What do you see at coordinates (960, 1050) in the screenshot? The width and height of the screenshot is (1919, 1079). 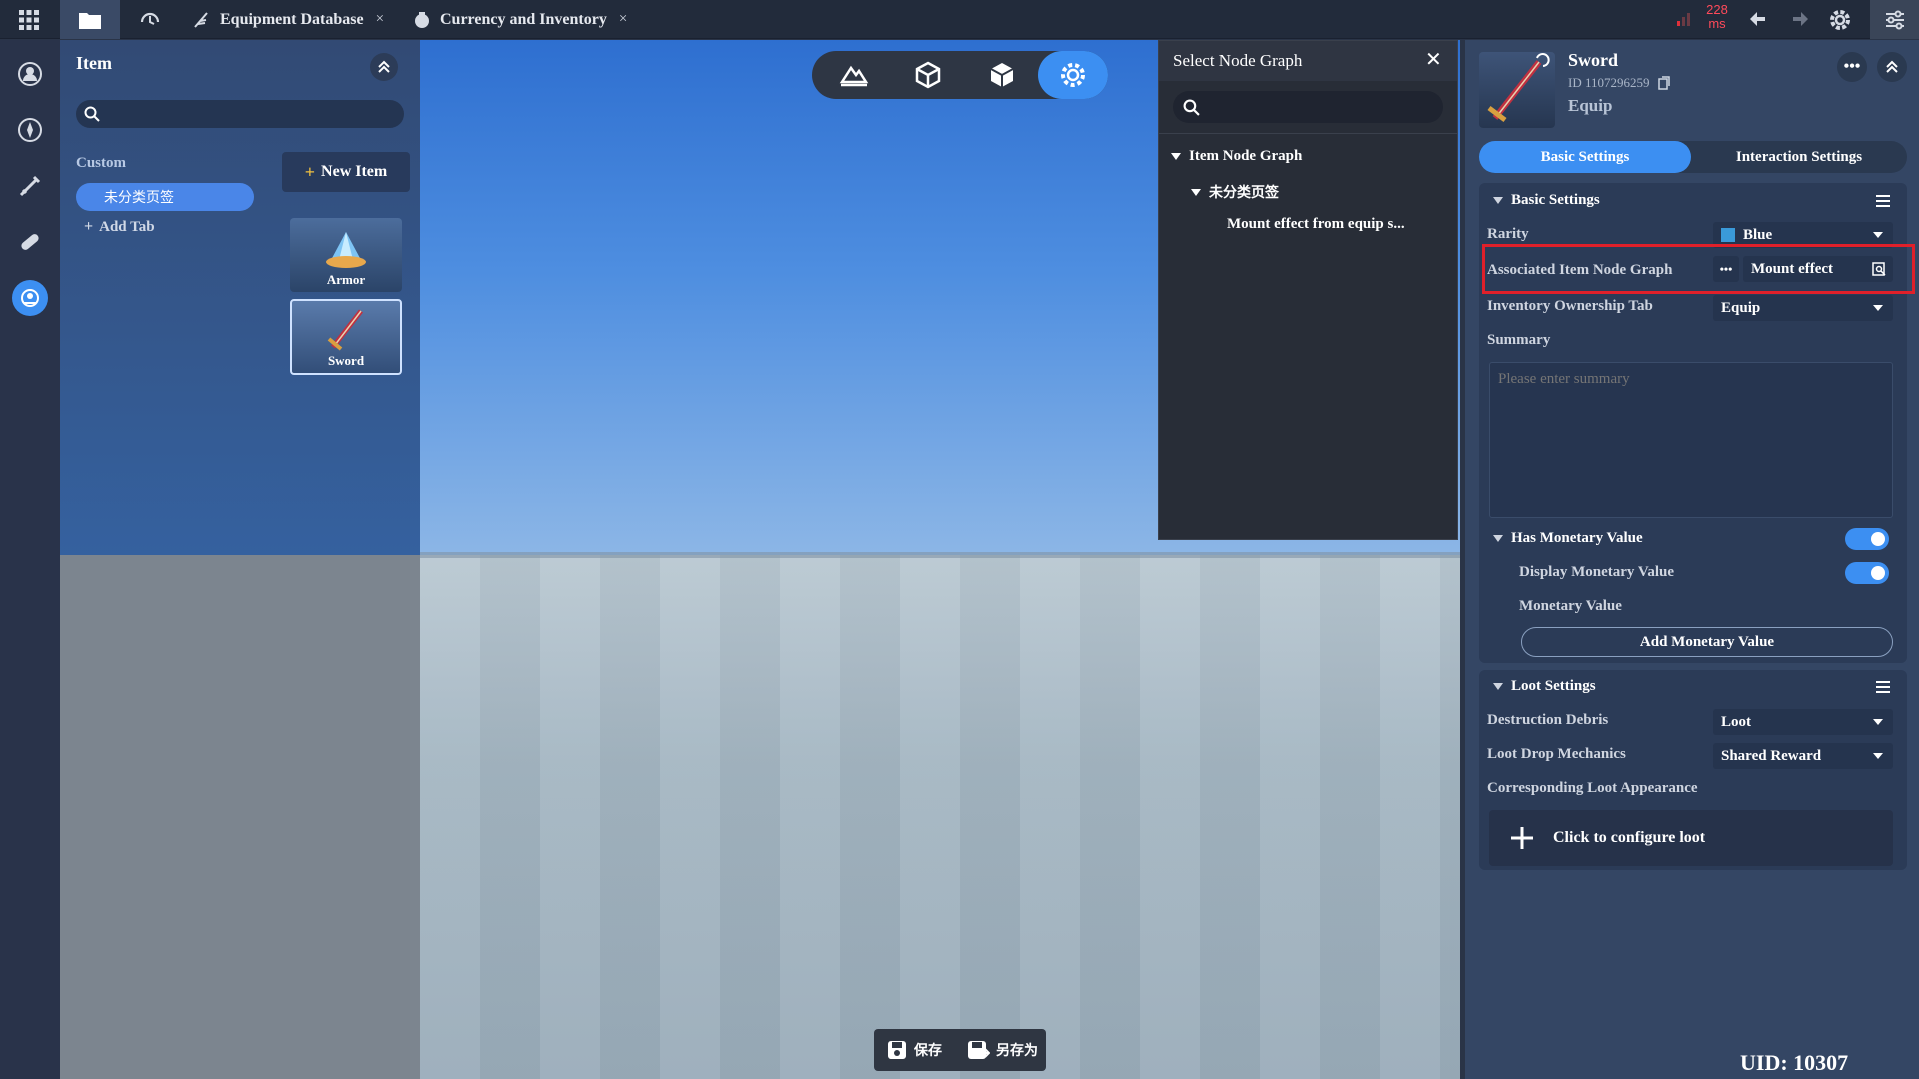 I see `save-bar: 保存 另存为` at bounding box center [960, 1050].